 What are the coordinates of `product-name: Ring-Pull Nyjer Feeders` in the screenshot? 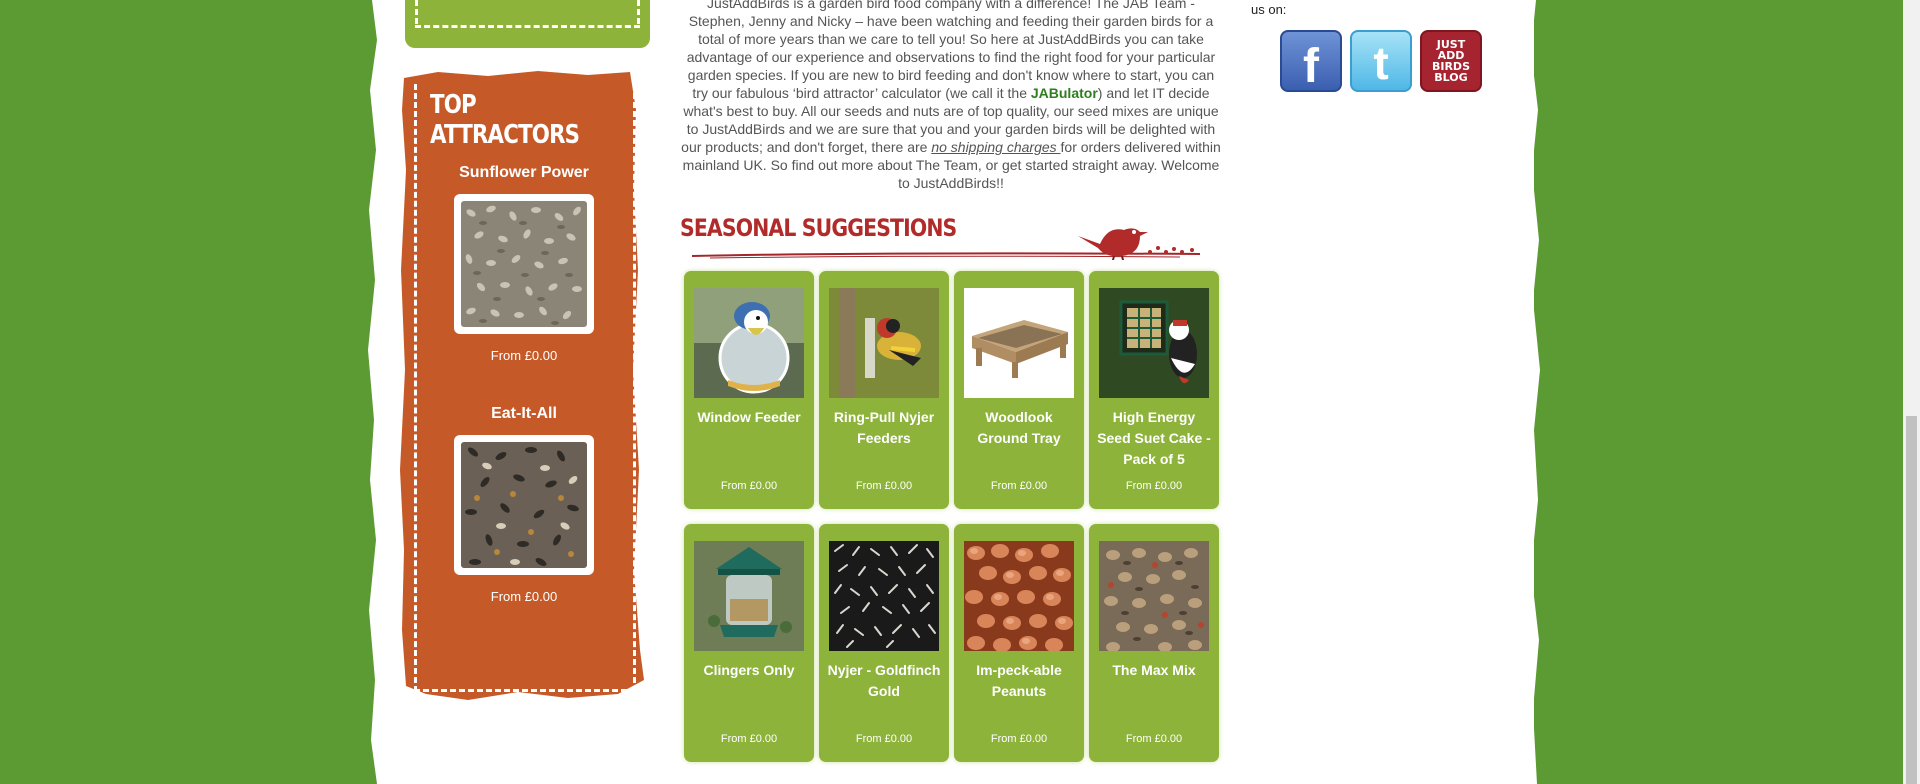 It's located at (884, 428).